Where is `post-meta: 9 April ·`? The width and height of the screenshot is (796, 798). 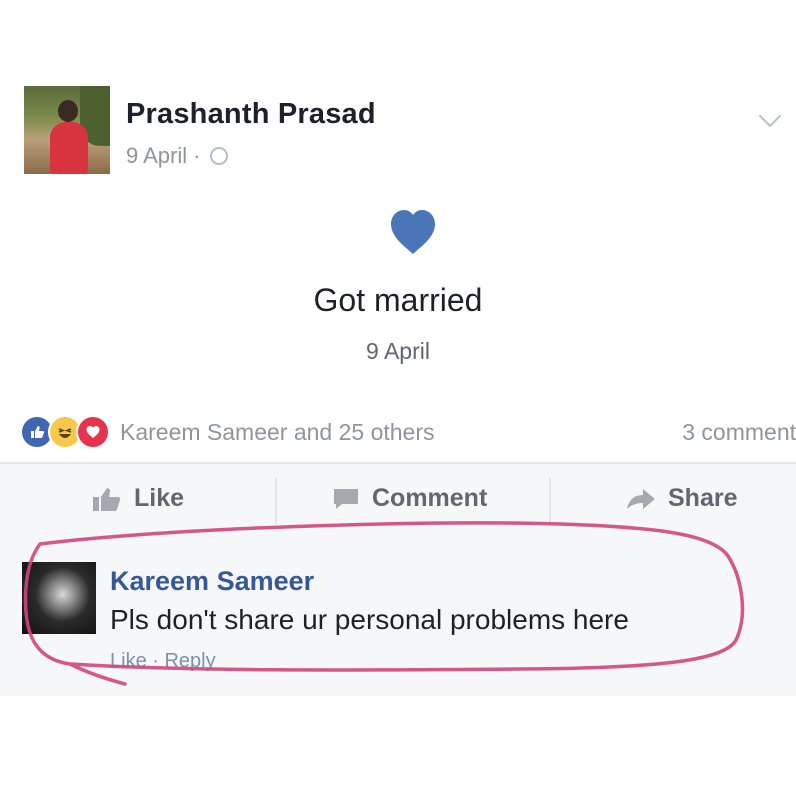 post-meta: 9 April · is located at coordinates (177, 156).